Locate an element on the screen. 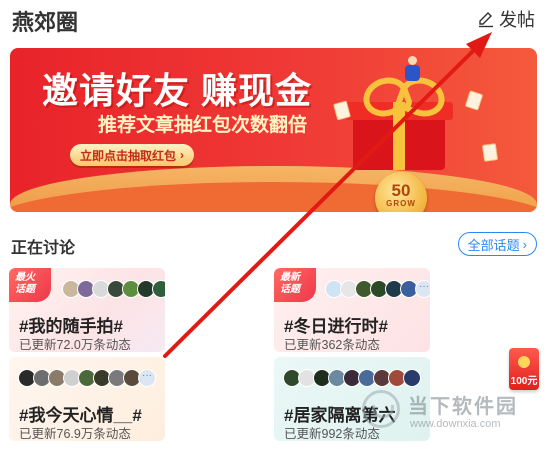 This screenshot has width=549, height=457. banner-headline: 邀请好友 赚现金 is located at coordinates (177, 90).